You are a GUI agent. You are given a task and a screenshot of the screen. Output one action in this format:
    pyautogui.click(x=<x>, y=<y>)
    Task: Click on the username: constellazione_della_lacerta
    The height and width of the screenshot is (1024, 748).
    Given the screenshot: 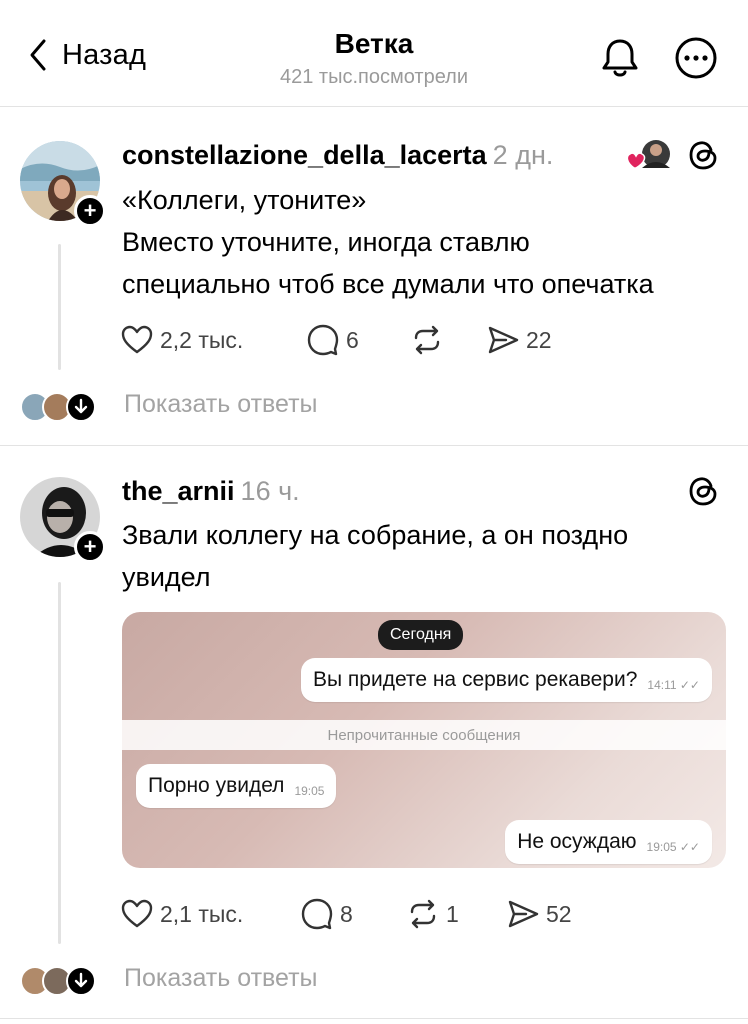 What is the action you would take?
    pyautogui.click(x=304, y=155)
    